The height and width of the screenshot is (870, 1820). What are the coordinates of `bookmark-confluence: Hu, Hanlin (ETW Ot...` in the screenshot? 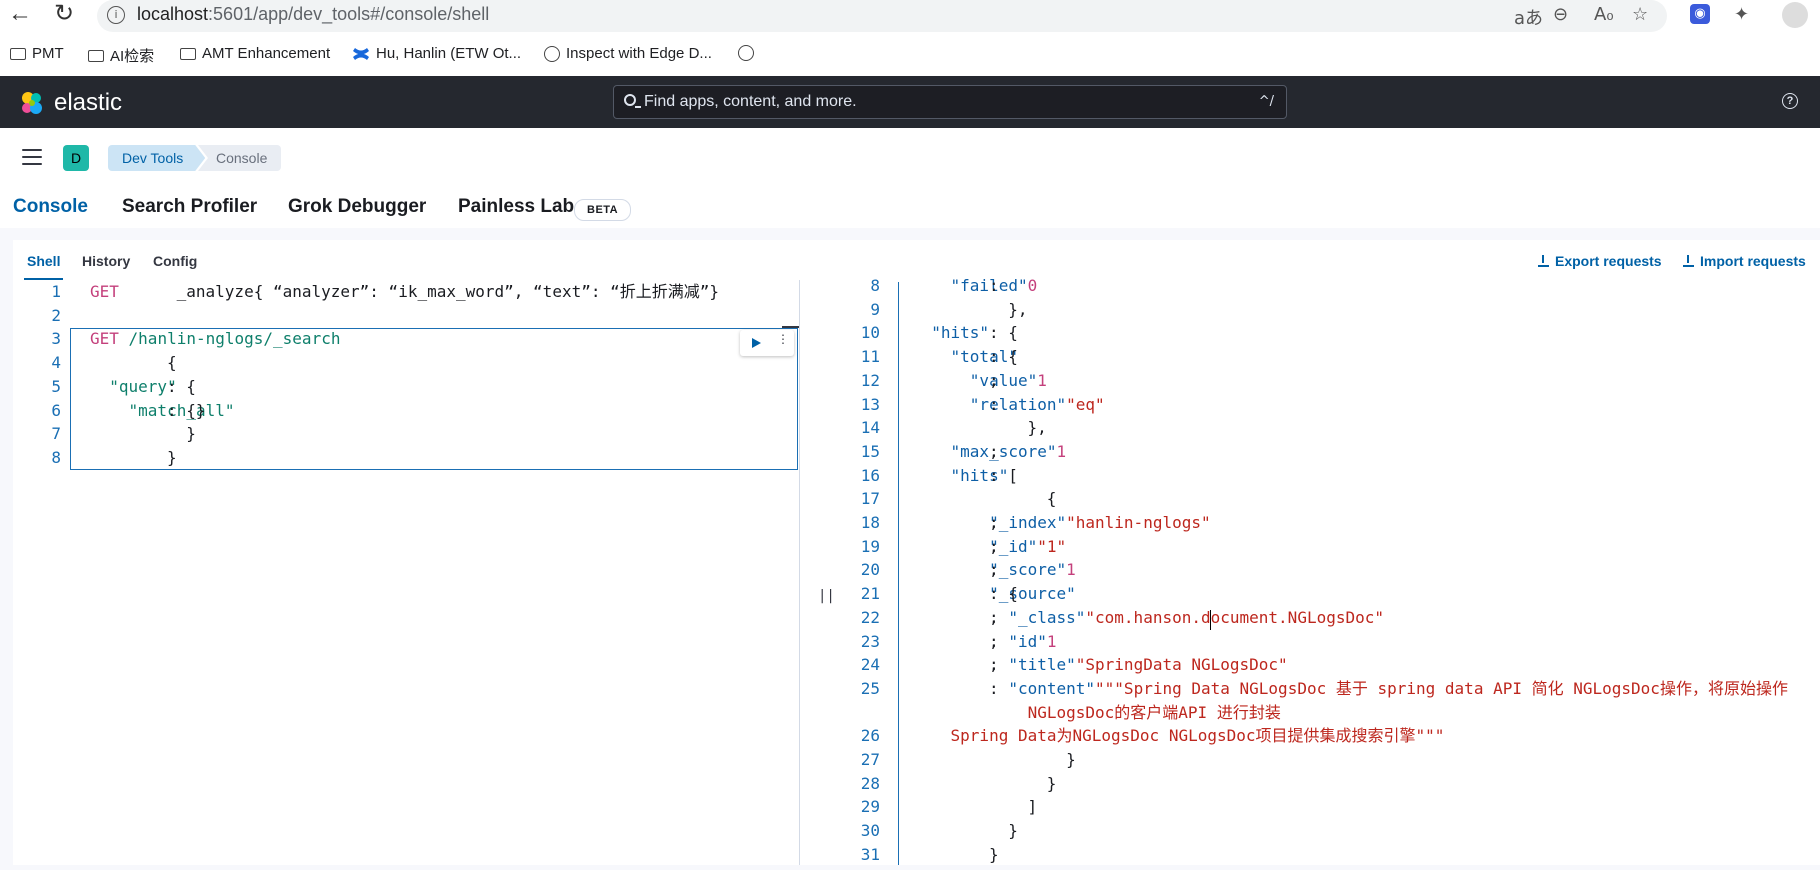 It's located at (436, 53).